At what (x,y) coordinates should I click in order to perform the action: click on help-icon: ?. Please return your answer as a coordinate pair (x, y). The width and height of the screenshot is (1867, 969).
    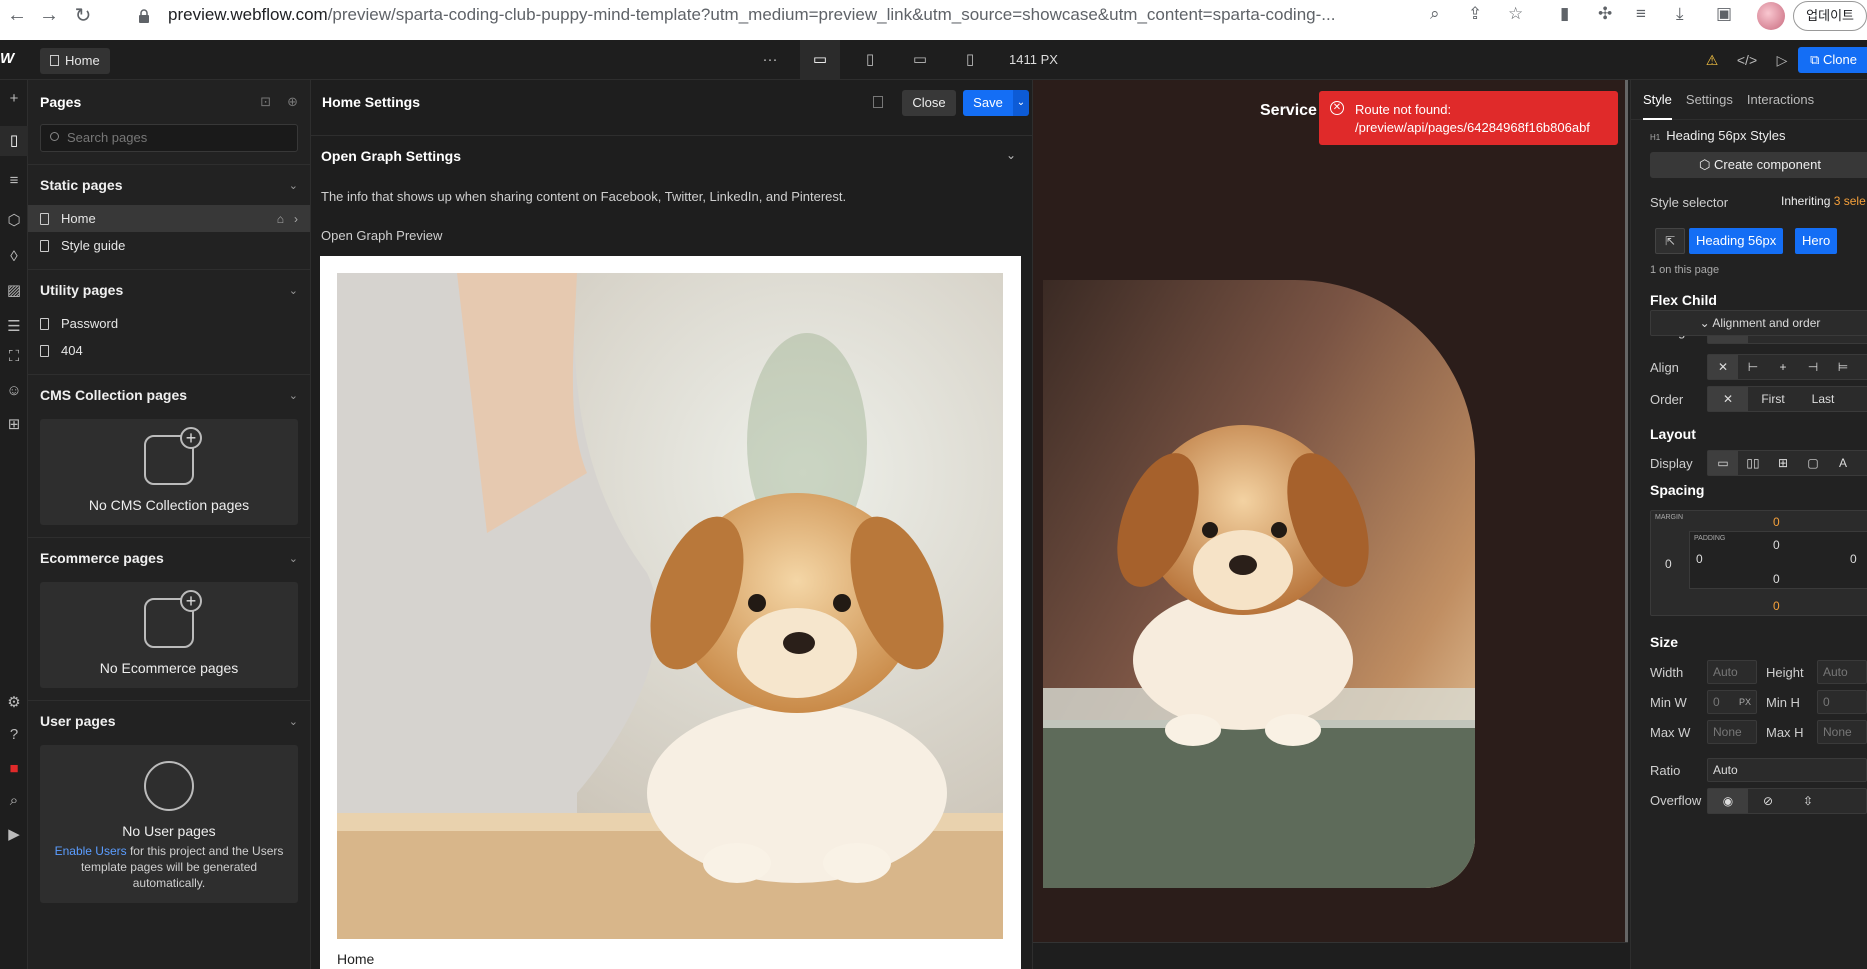
    Looking at the image, I should click on (14, 735).